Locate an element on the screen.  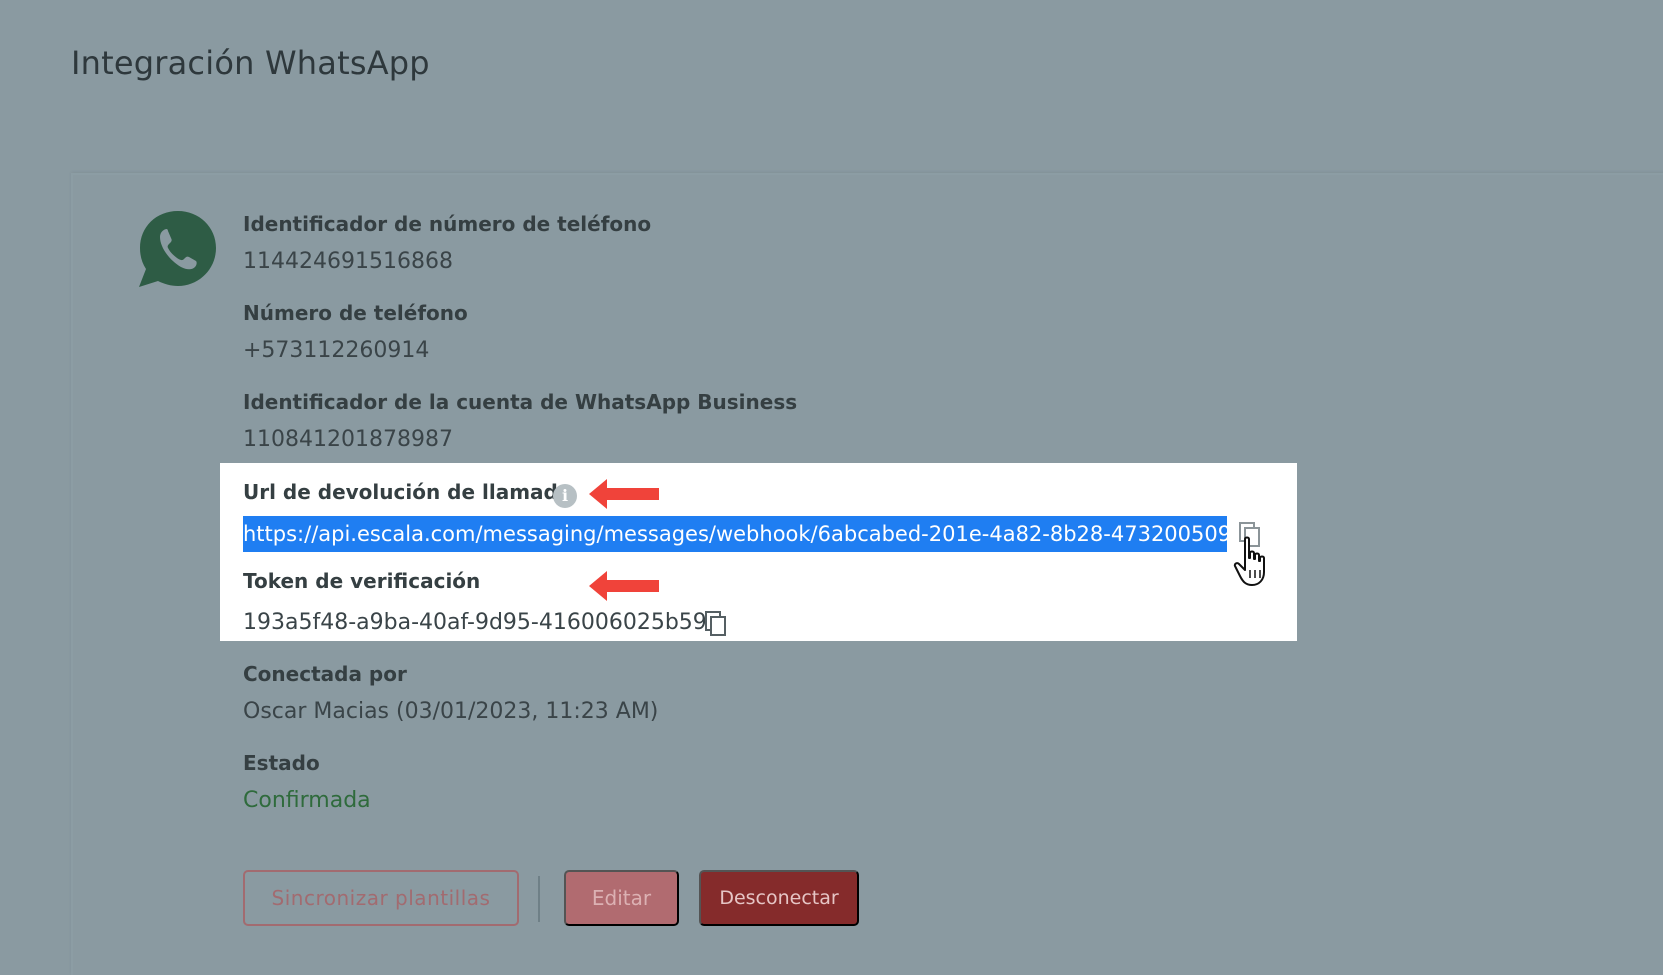
copy-icon is located at coordinates (716, 624).